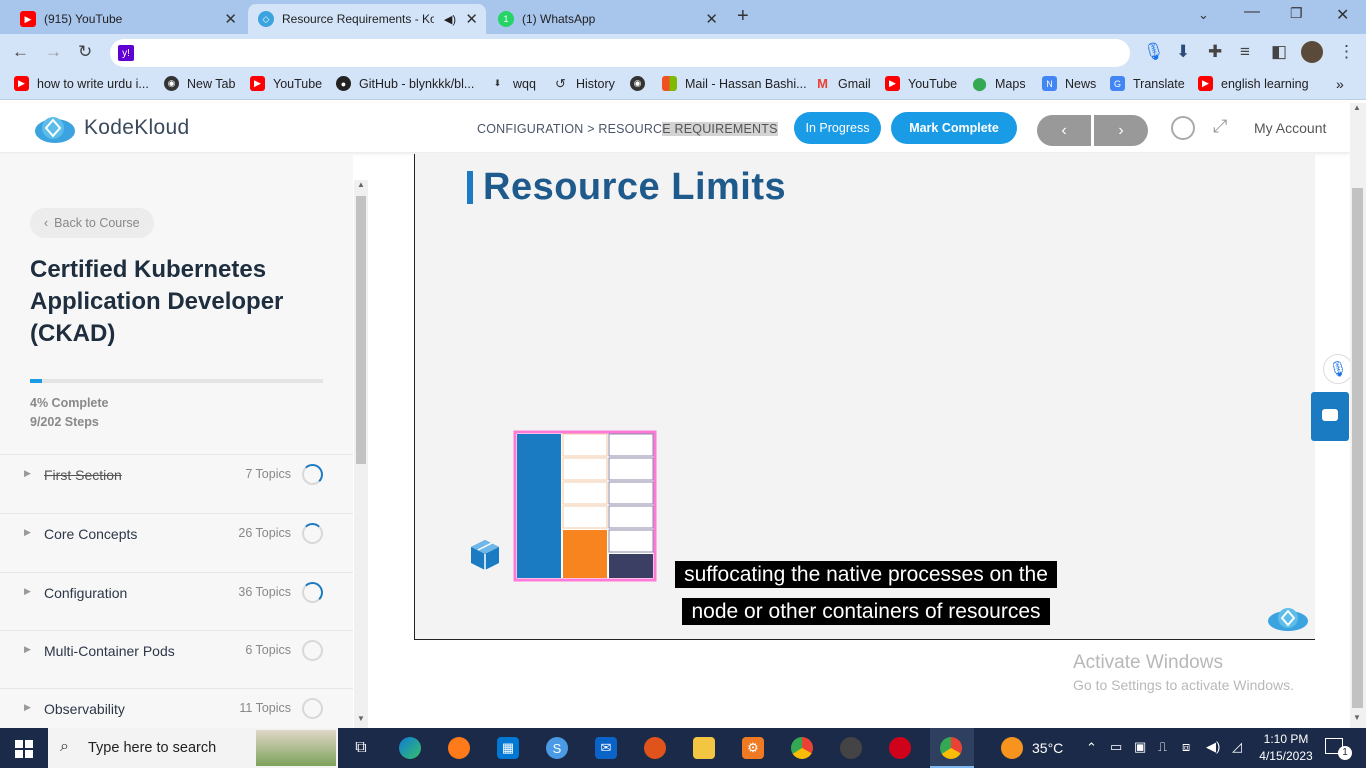  Describe the element at coordinates (1183, 685) in the screenshot. I see `activate-windows-subtitle: Go to Settings to activate Windows.` at that location.